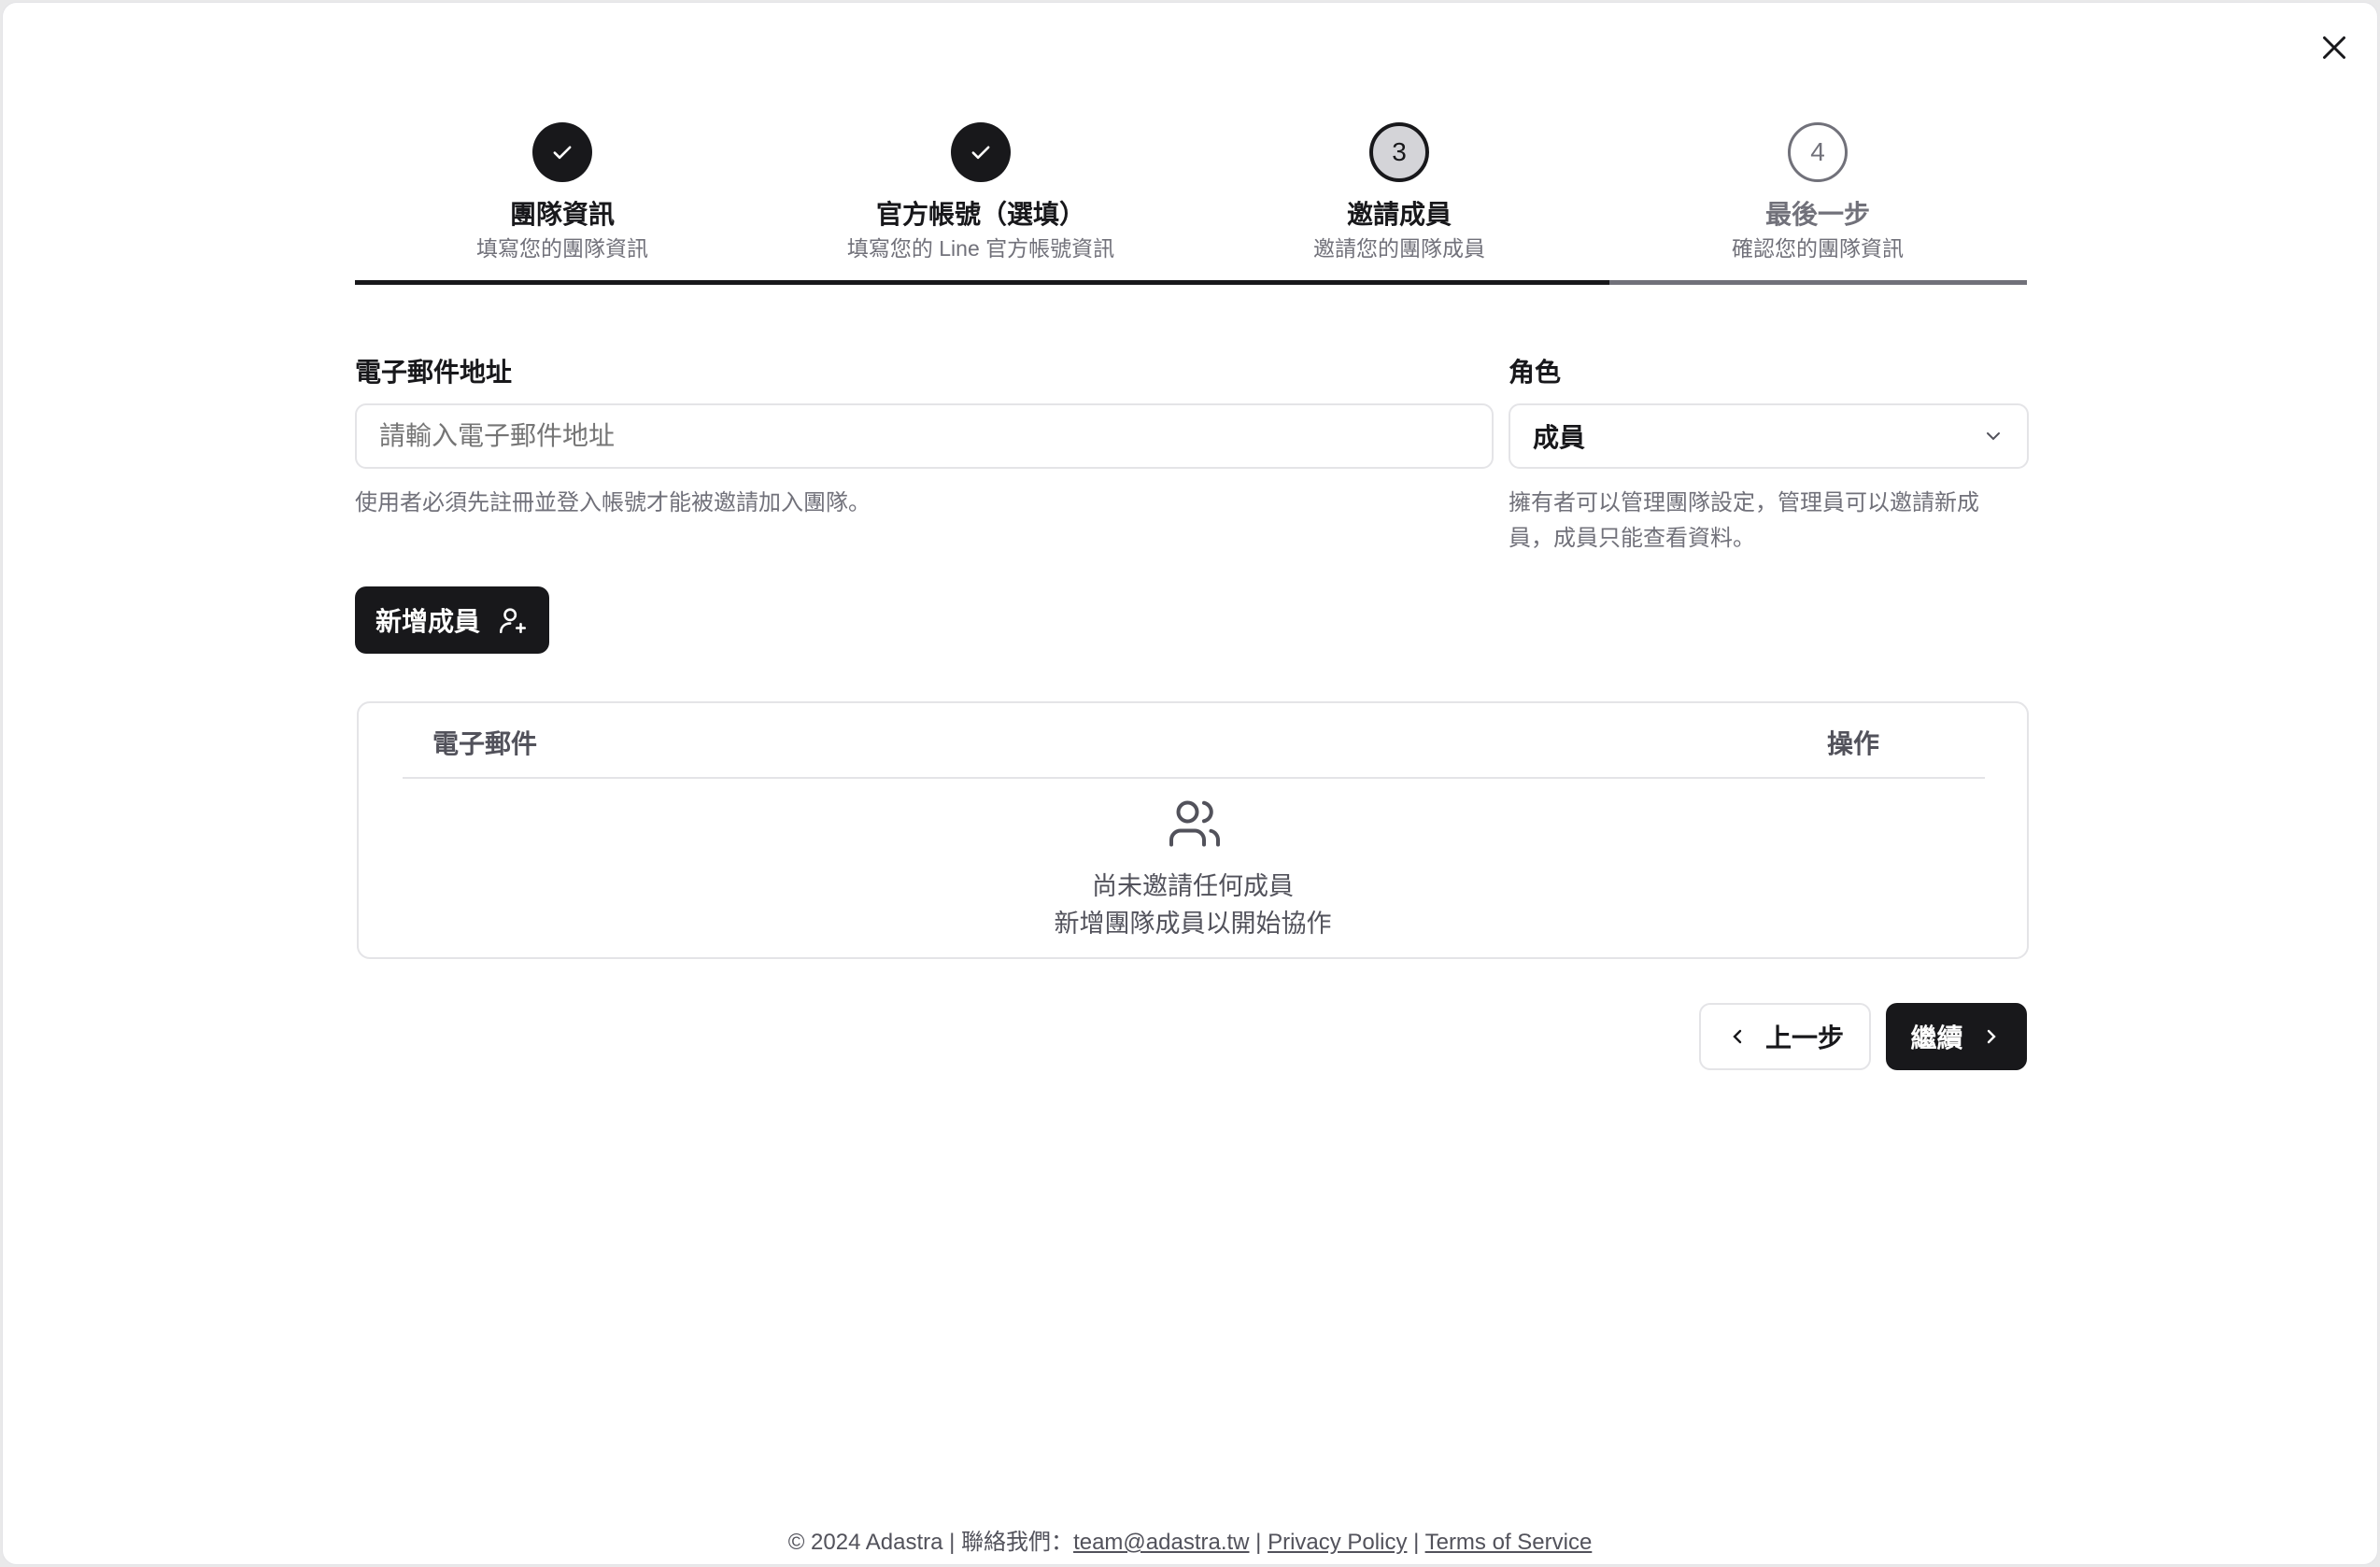 This screenshot has height=1567, width=2380. I want to click on continue-button: 繼續, so click(1956, 1036).